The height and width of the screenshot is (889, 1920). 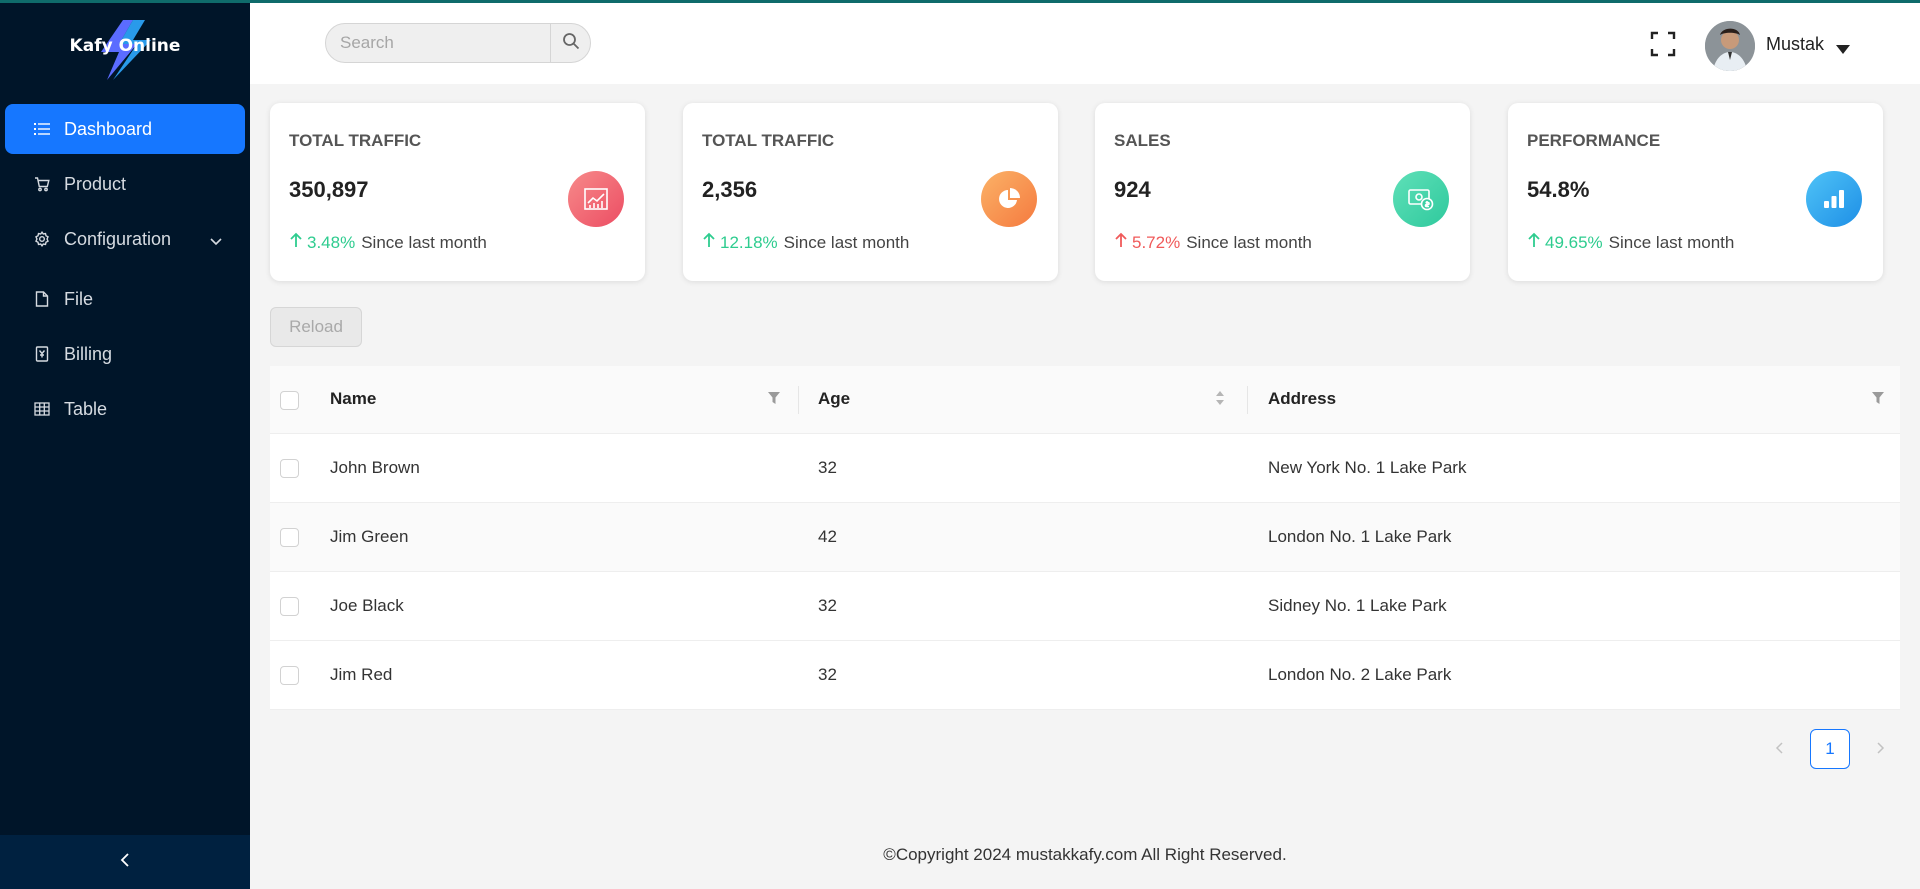 I want to click on cell-address: London No. 1 Lake Park, so click(x=1360, y=536).